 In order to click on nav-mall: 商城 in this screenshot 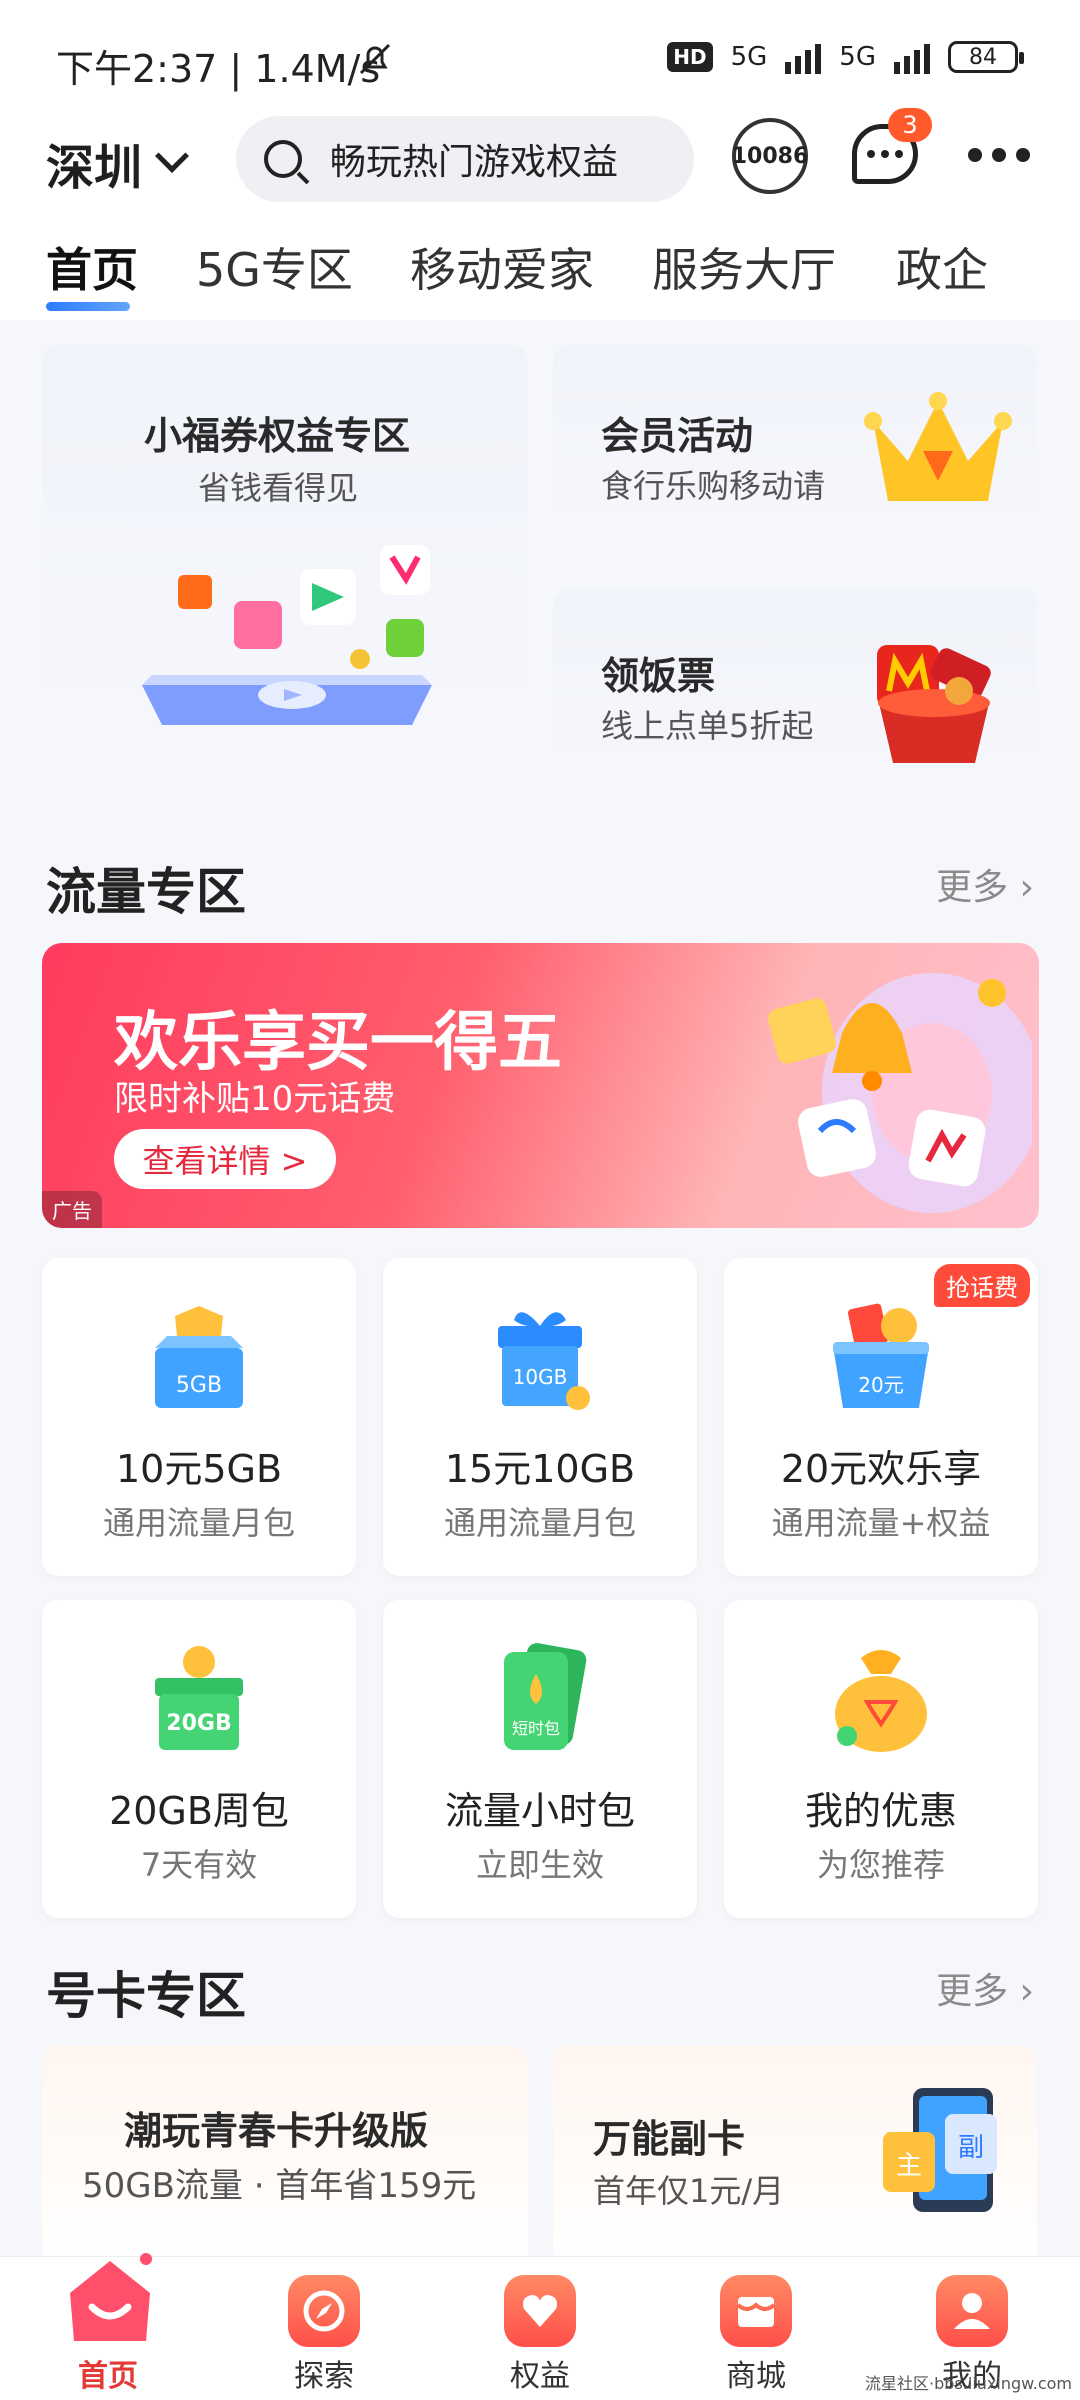, I will do `click(756, 2328)`.